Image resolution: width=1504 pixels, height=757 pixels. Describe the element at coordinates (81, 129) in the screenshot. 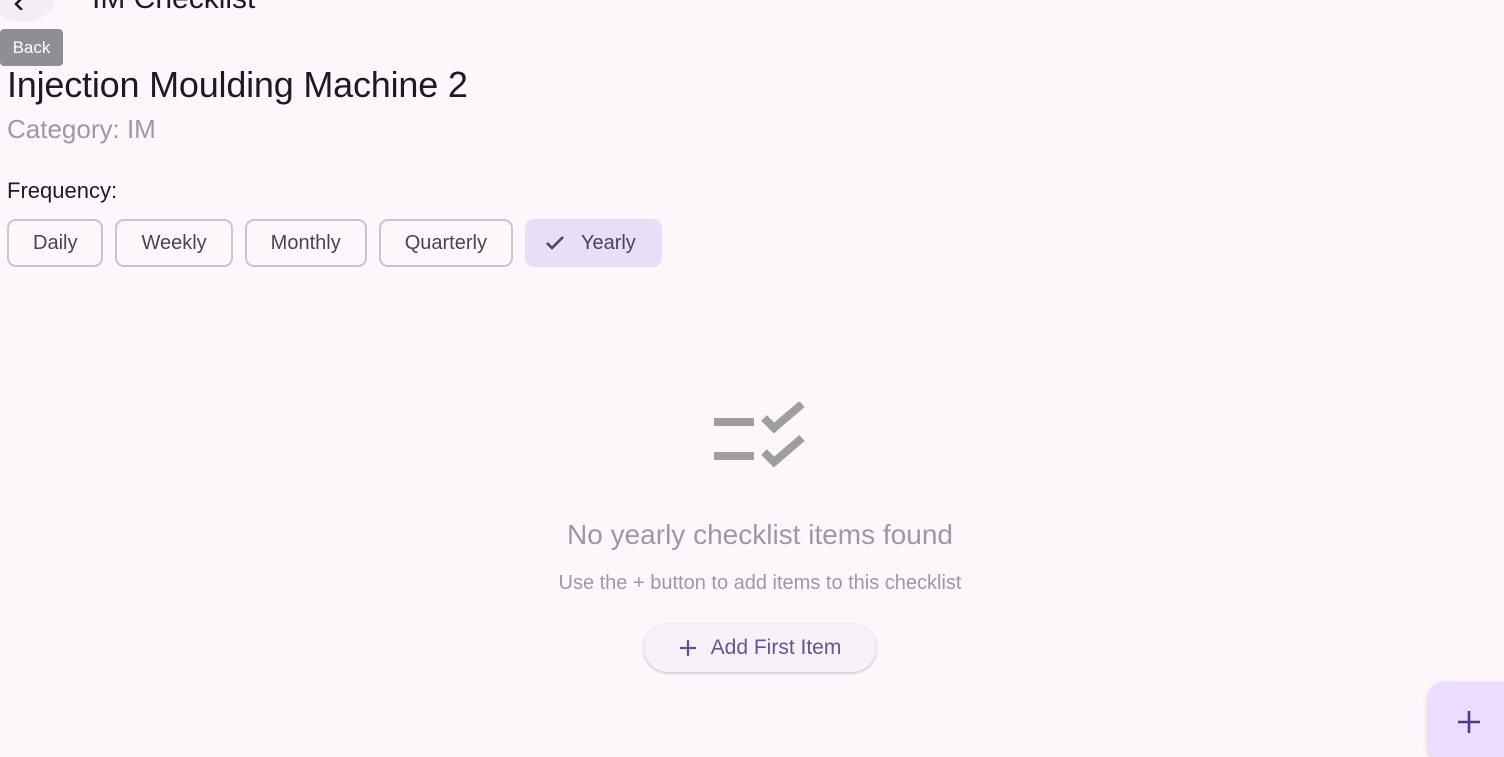

I see `machine-category: Category: IM` at that location.